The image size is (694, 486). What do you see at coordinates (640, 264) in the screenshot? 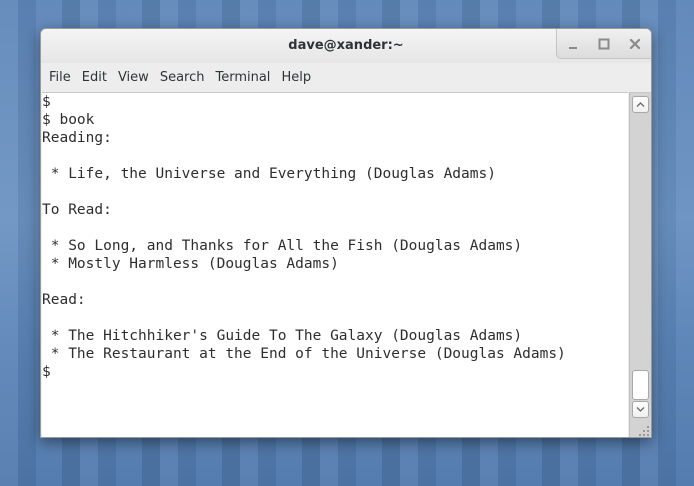
I see `vertical-scrollbar` at bounding box center [640, 264].